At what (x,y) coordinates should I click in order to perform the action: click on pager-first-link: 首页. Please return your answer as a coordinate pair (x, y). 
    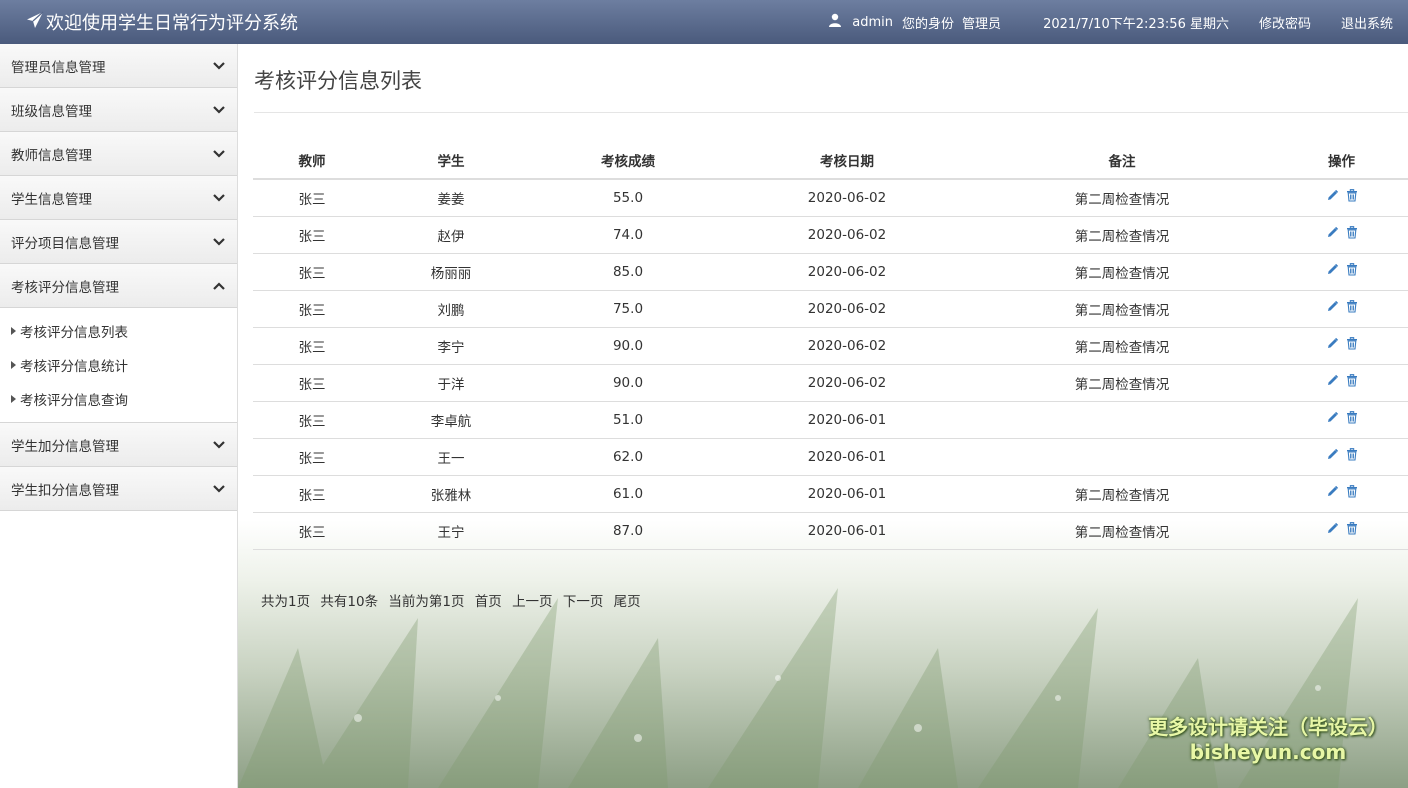
    Looking at the image, I should click on (488, 602).